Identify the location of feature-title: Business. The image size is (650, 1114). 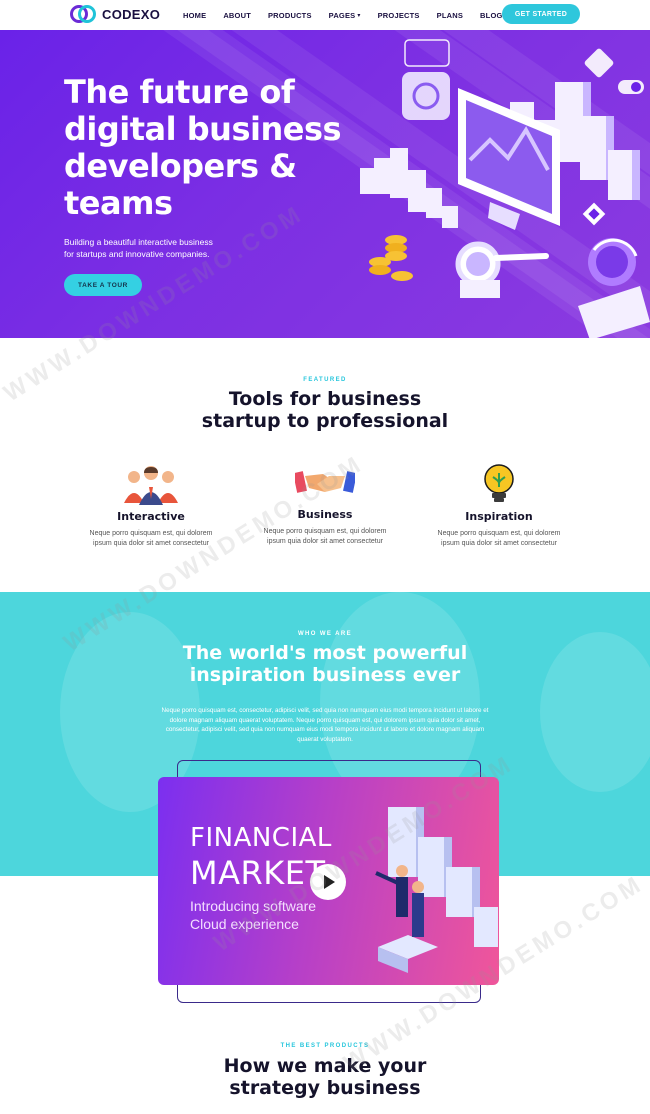
(325, 514).